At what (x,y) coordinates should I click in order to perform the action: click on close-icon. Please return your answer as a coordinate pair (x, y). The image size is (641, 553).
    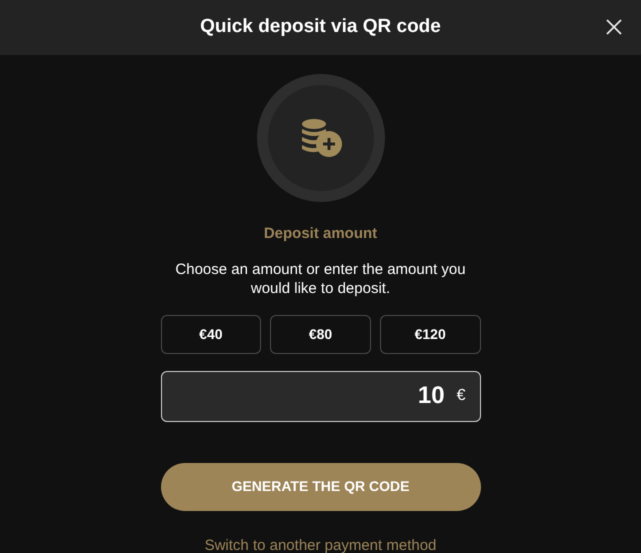
    Looking at the image, I should click on (614, 27).